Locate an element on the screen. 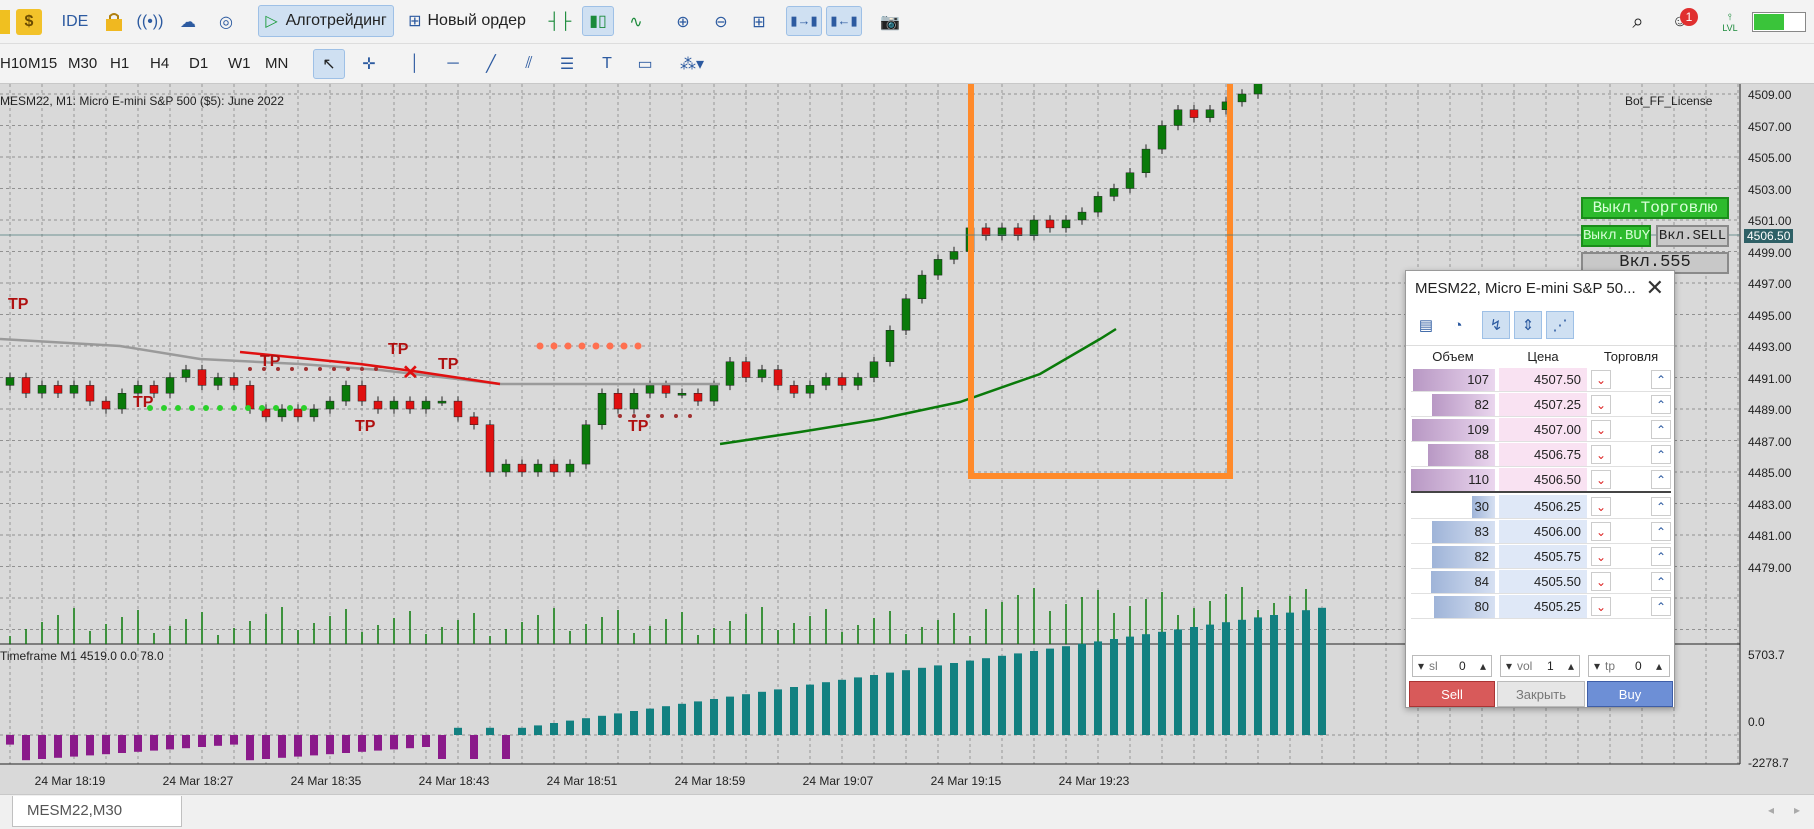 This screenshot has width=1814, height=829. vol-value: 1 is located at coordinates (1555, 666).